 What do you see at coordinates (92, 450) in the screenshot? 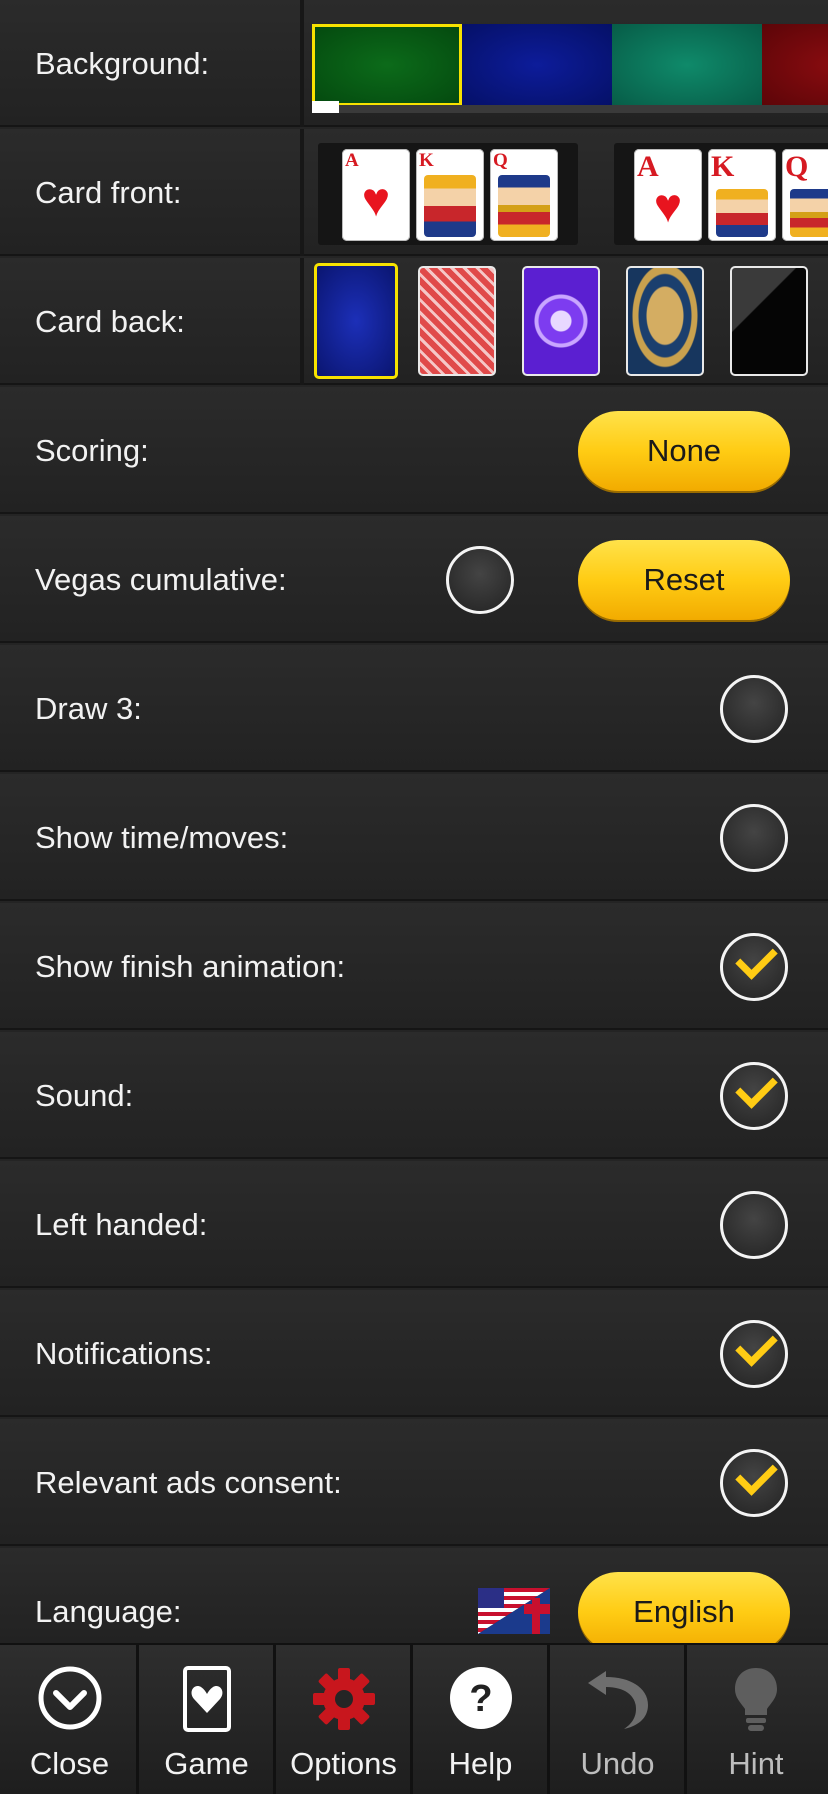
I see `scoring-label: Scoring:` at bounding box center [92, 450].